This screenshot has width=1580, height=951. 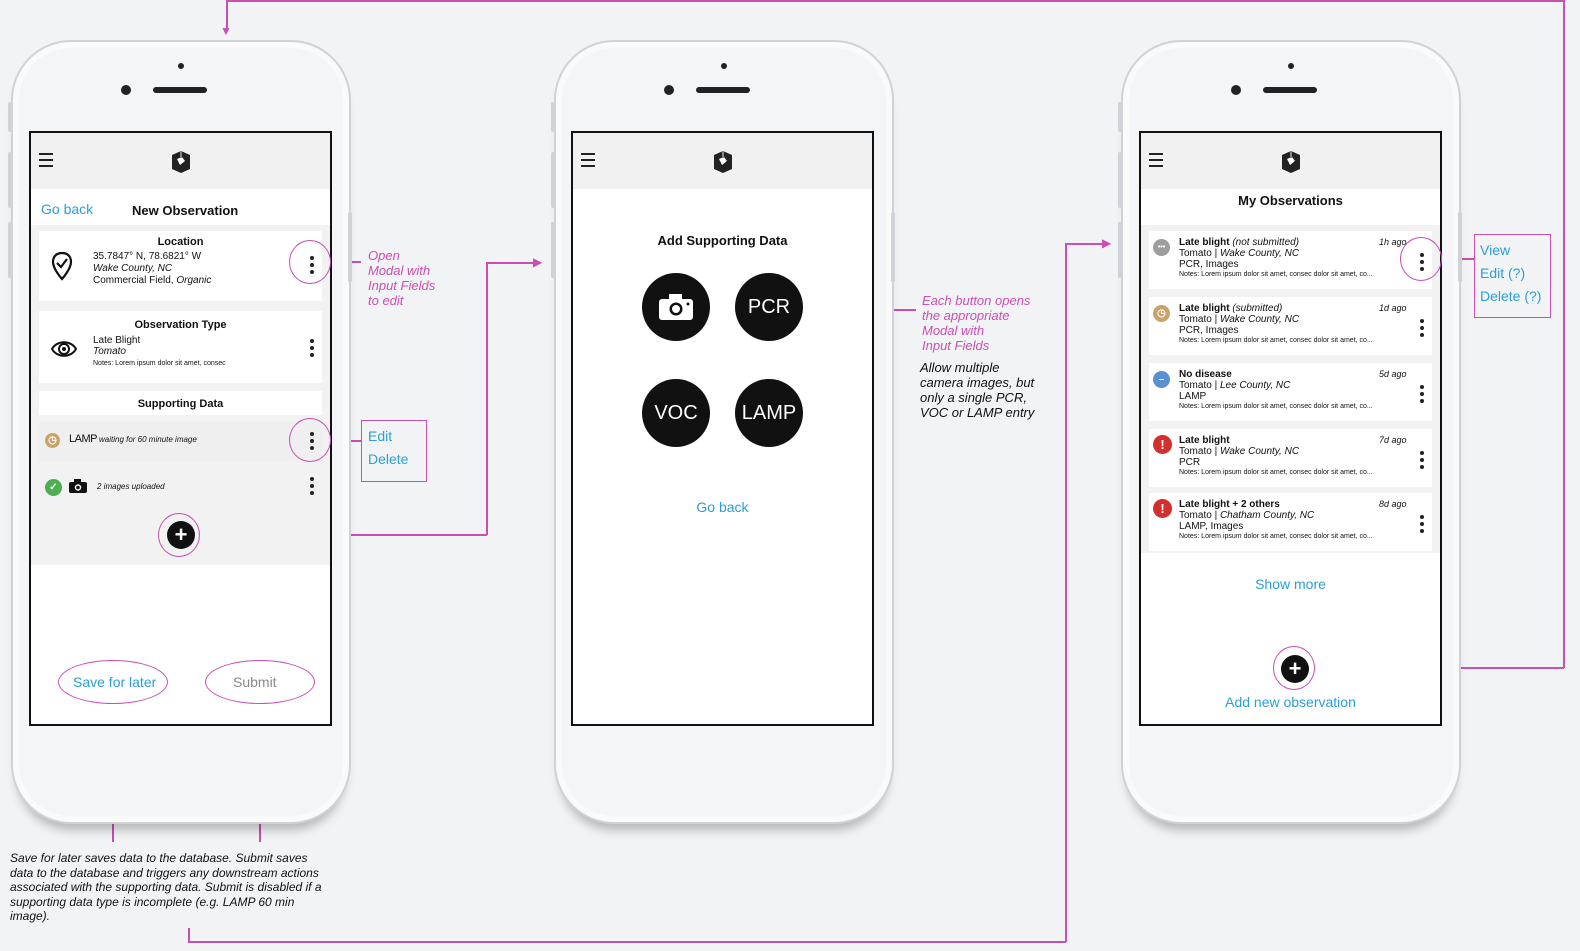 I want to click on item-location: Tomato | Lee County, NC, so click(x=1235, y=385).